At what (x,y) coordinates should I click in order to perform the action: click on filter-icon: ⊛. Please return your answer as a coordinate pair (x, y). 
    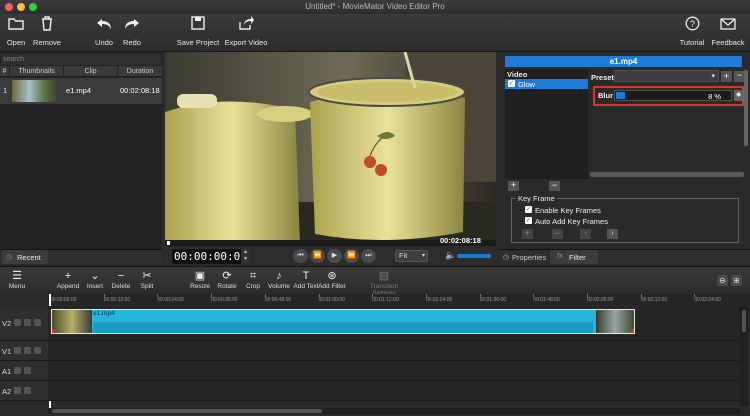
    Looking at the image, I should click on (332, 276).